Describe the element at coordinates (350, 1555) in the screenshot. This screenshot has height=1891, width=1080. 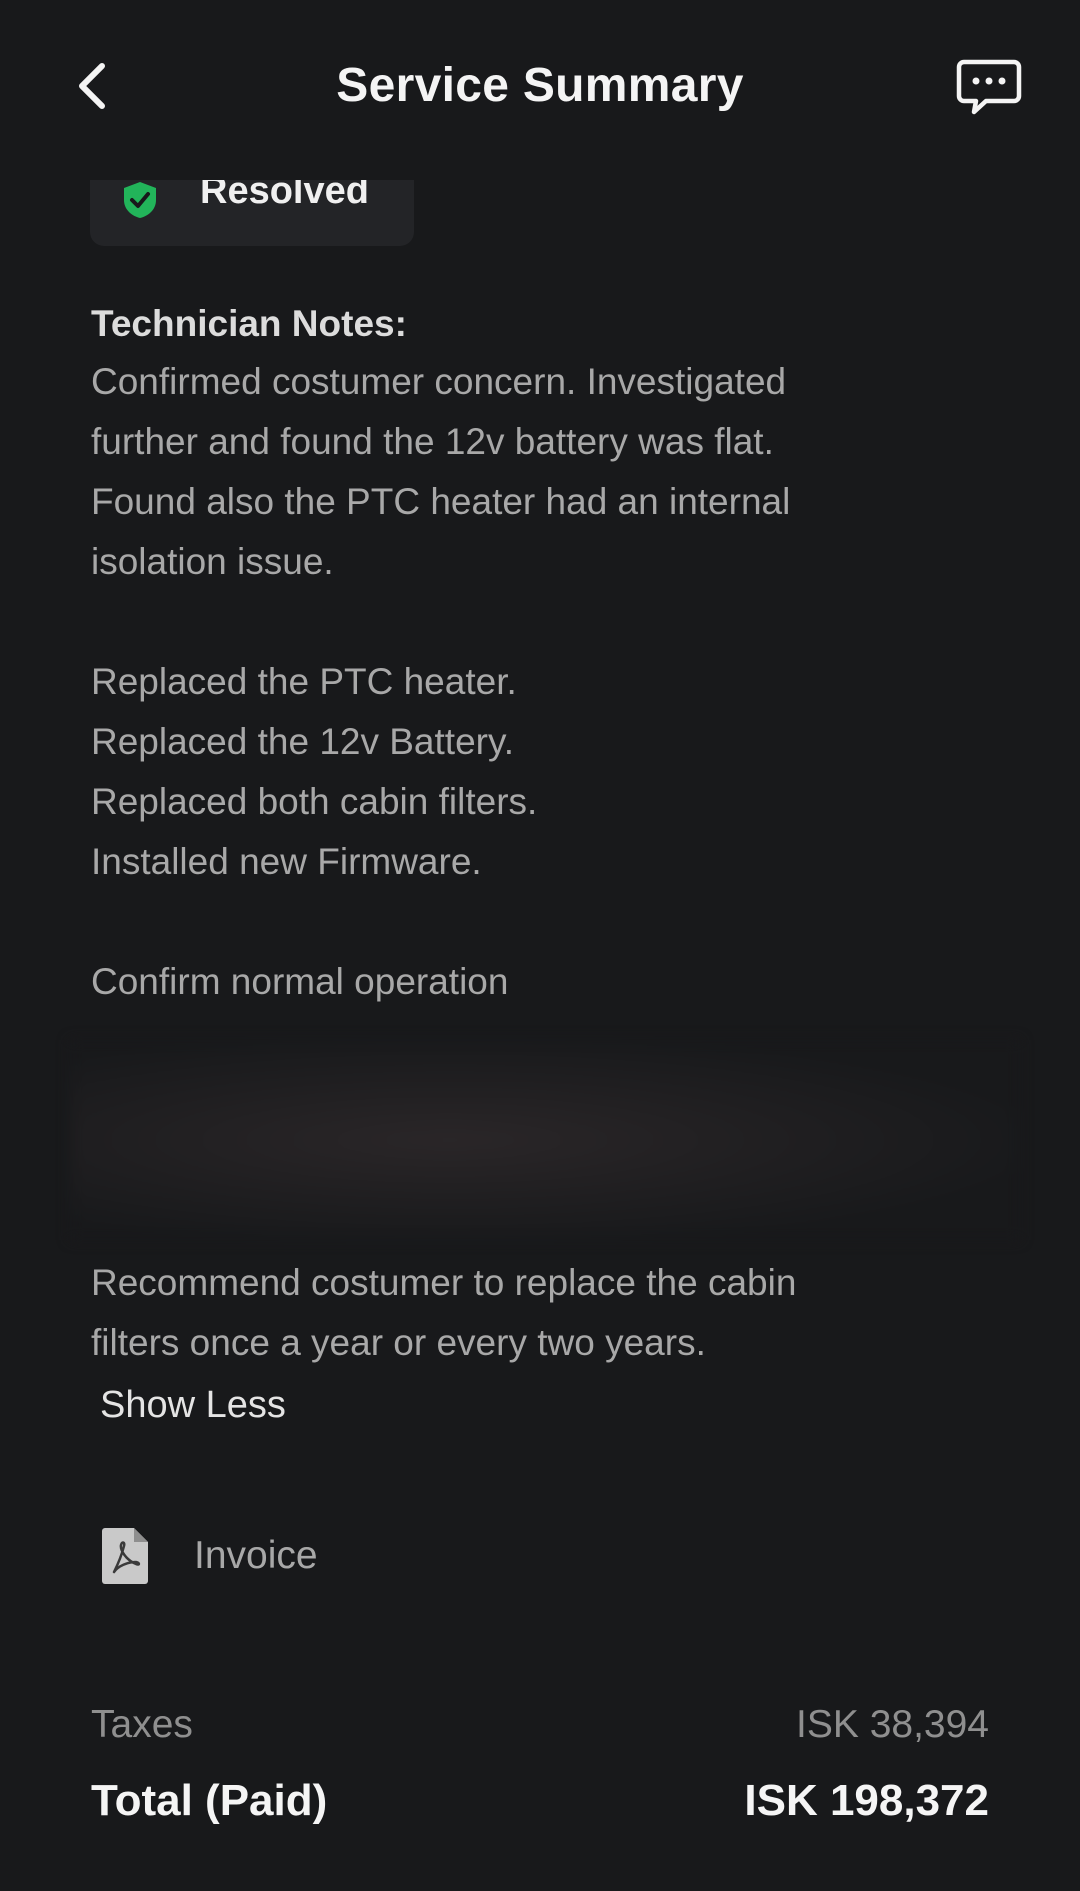
I see `invoice-link: Invoice` at that location.